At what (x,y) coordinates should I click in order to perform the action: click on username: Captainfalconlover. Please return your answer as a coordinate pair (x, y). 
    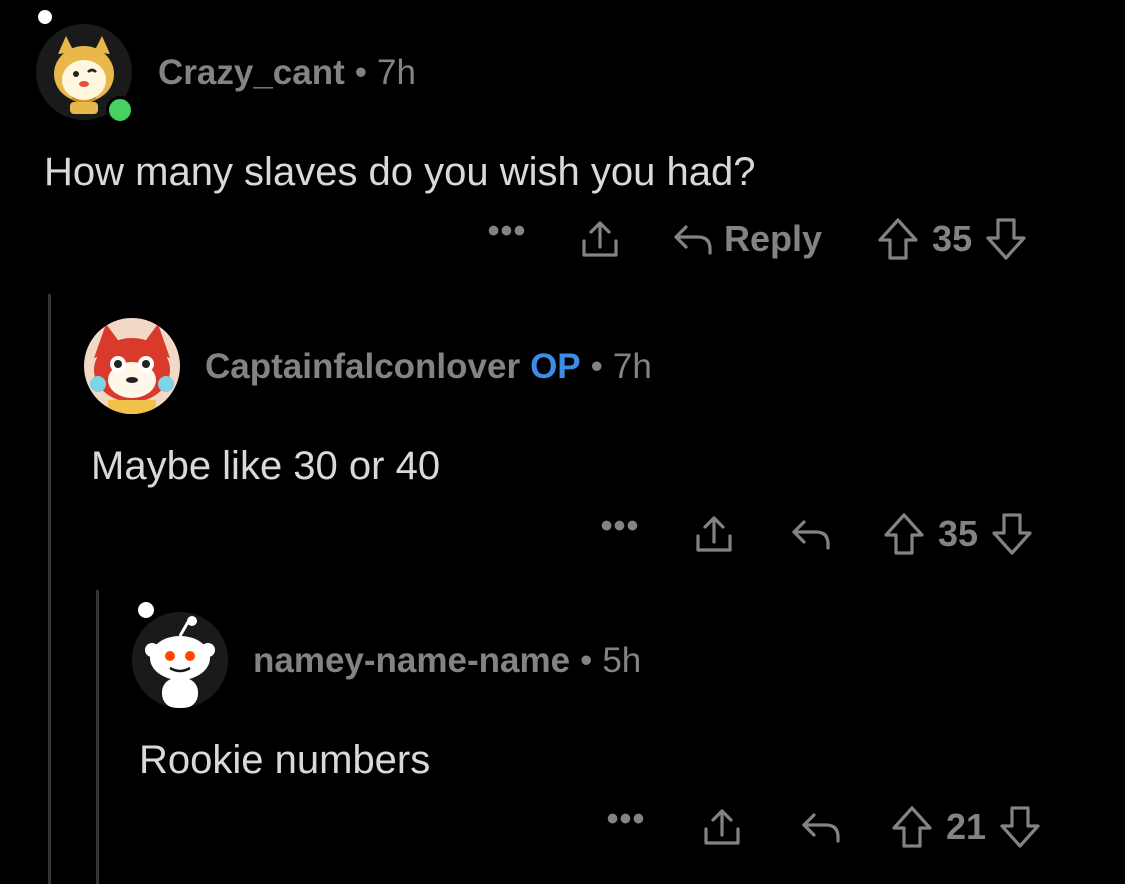
    Looking at the image, I should click on (362, 366).